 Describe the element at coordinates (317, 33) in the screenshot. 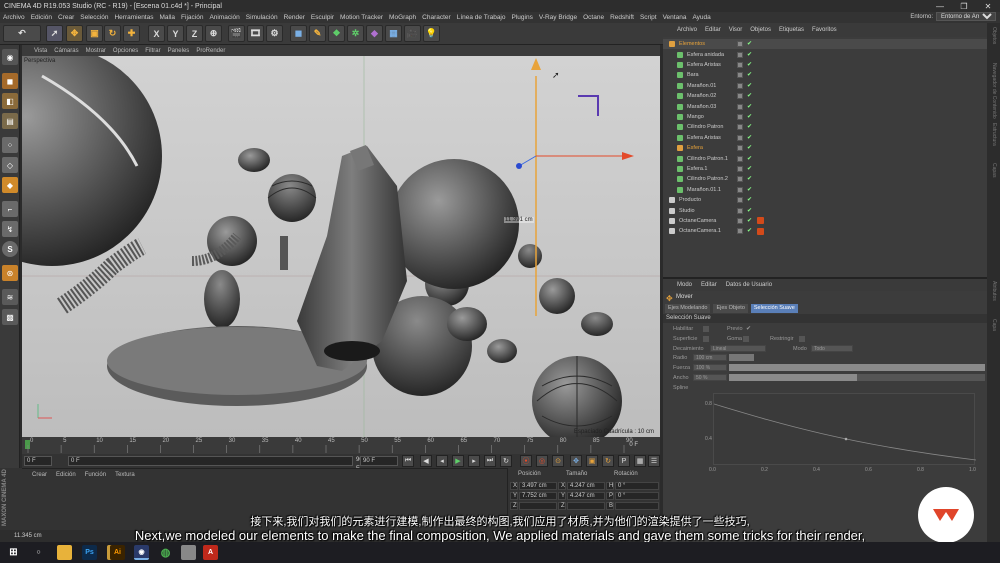

I see `pen-icon: ✎` at that location.